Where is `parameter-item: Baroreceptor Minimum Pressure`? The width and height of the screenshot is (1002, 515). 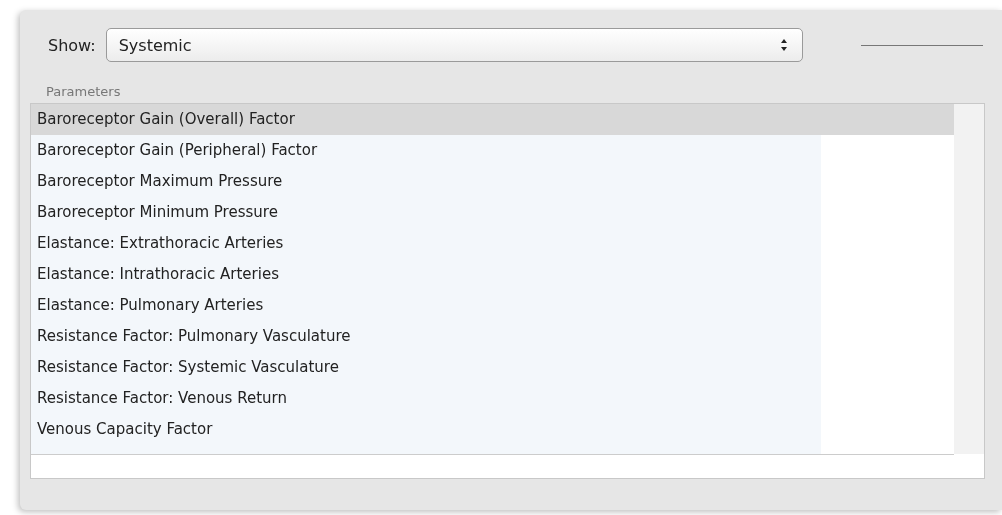 parameter-item: Baroreceptor Minimum Pressure is located at coordinates (492, 212).